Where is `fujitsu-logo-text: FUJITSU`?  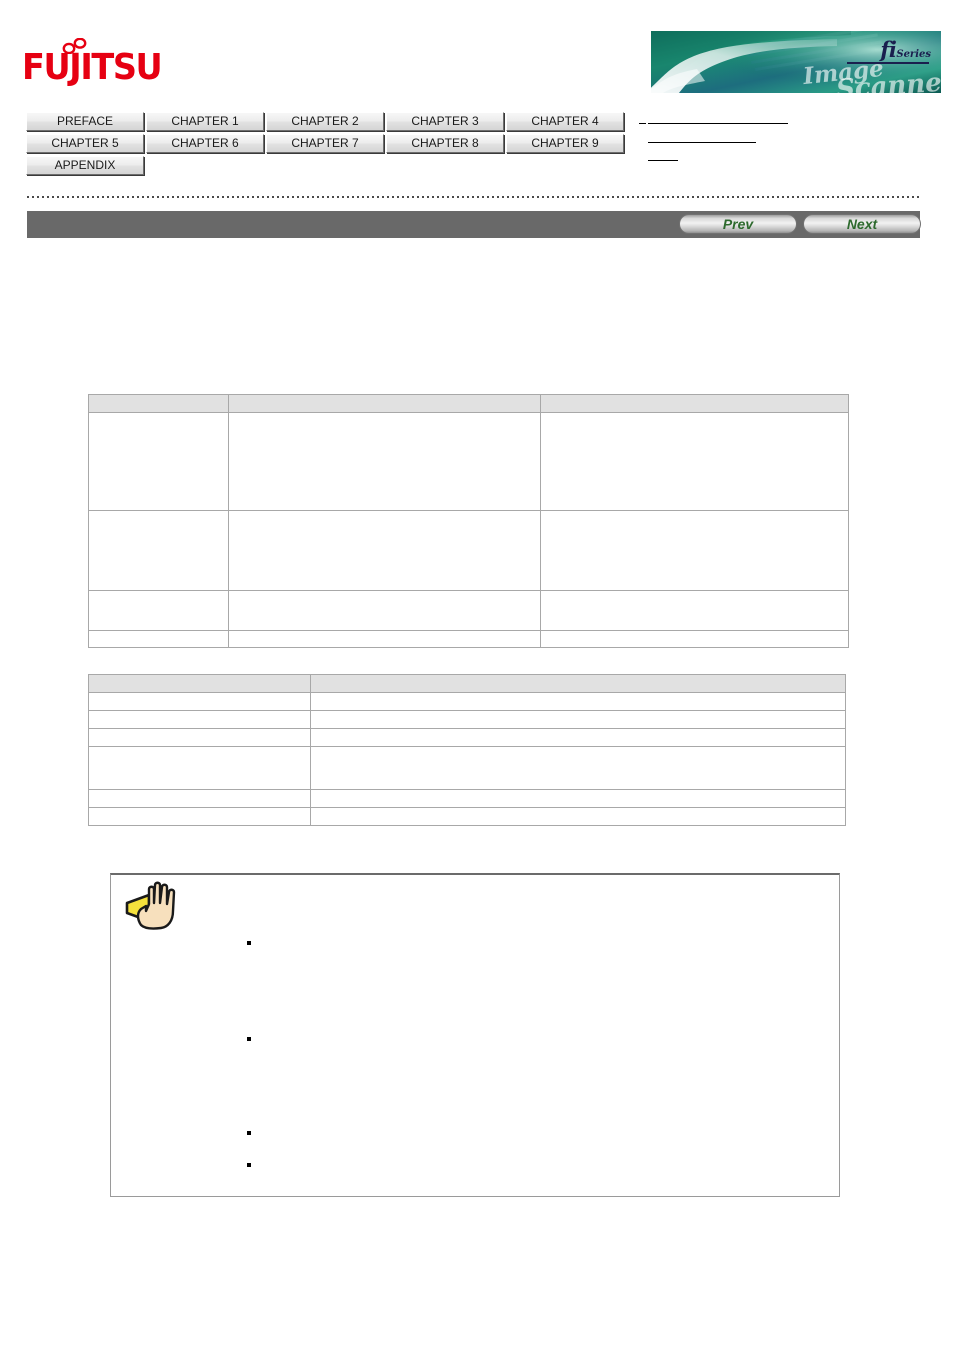 fujitsu-logo-text: FUJITSU is located at coordinates (92, 67).